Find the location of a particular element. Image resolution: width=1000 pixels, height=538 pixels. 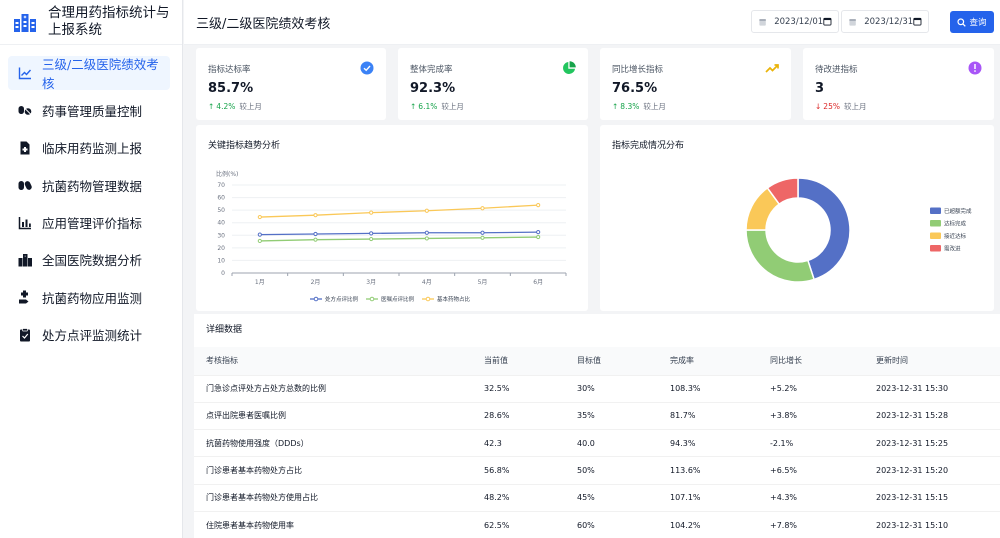

sidebar-item-label: 抗菌药物应用监测 is located at coordinates (92, 298).